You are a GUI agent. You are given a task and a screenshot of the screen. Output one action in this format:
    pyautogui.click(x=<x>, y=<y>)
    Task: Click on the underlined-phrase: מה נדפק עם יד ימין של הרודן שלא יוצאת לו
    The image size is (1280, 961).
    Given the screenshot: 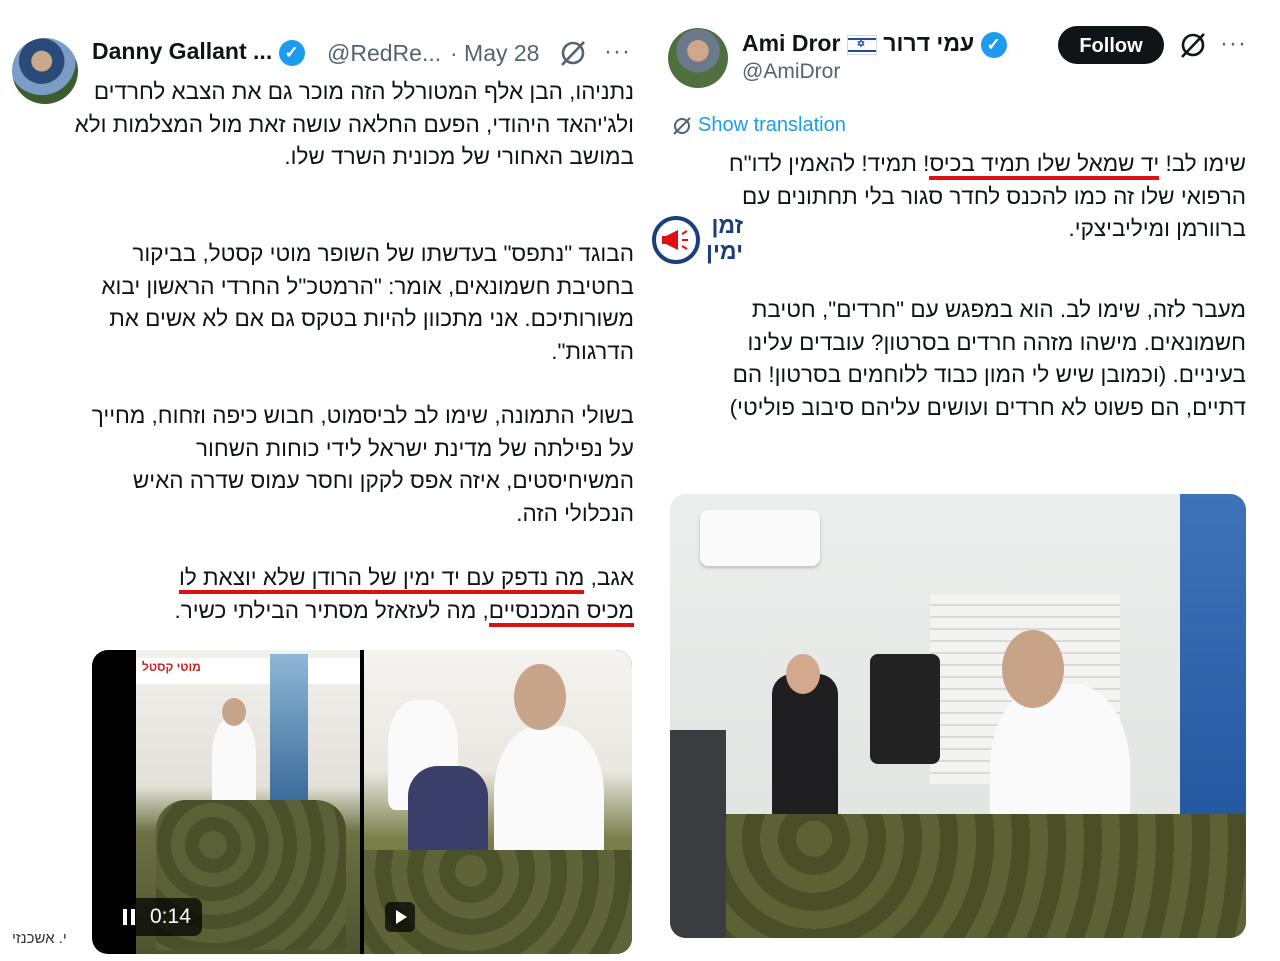 What is the action you would take?
    pyautogui.click(x=382, y=579)
    